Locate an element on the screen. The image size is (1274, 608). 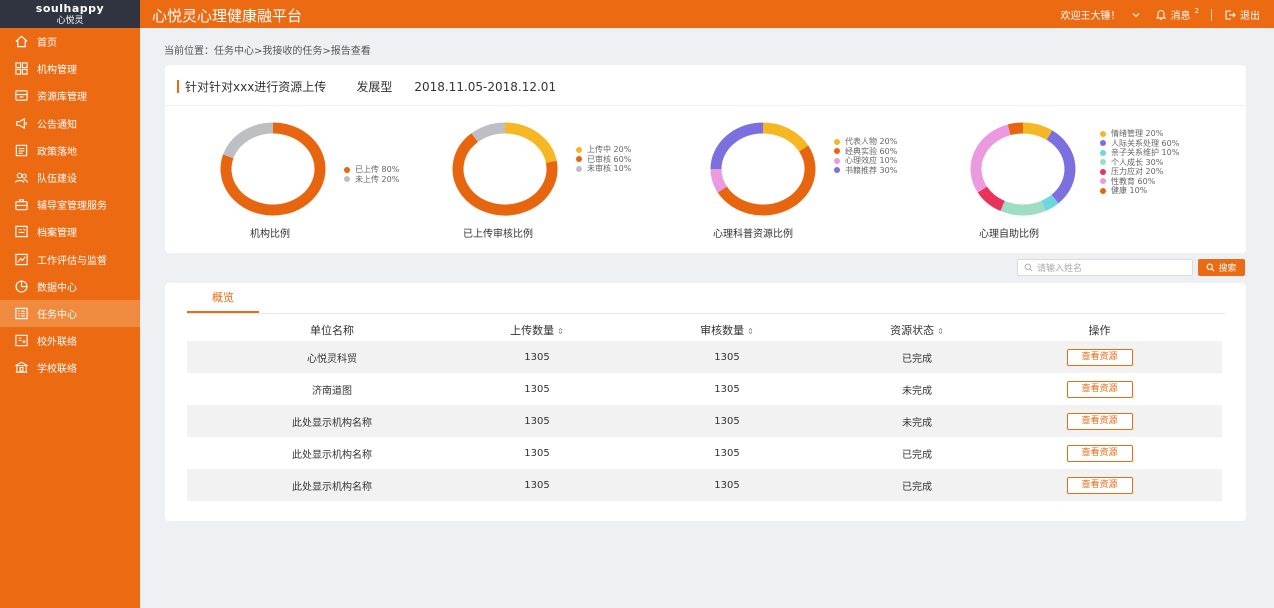
top-right-actions: 欢迎王大锤！ 消息 2 退出 is located at coordinates (1160, 15).